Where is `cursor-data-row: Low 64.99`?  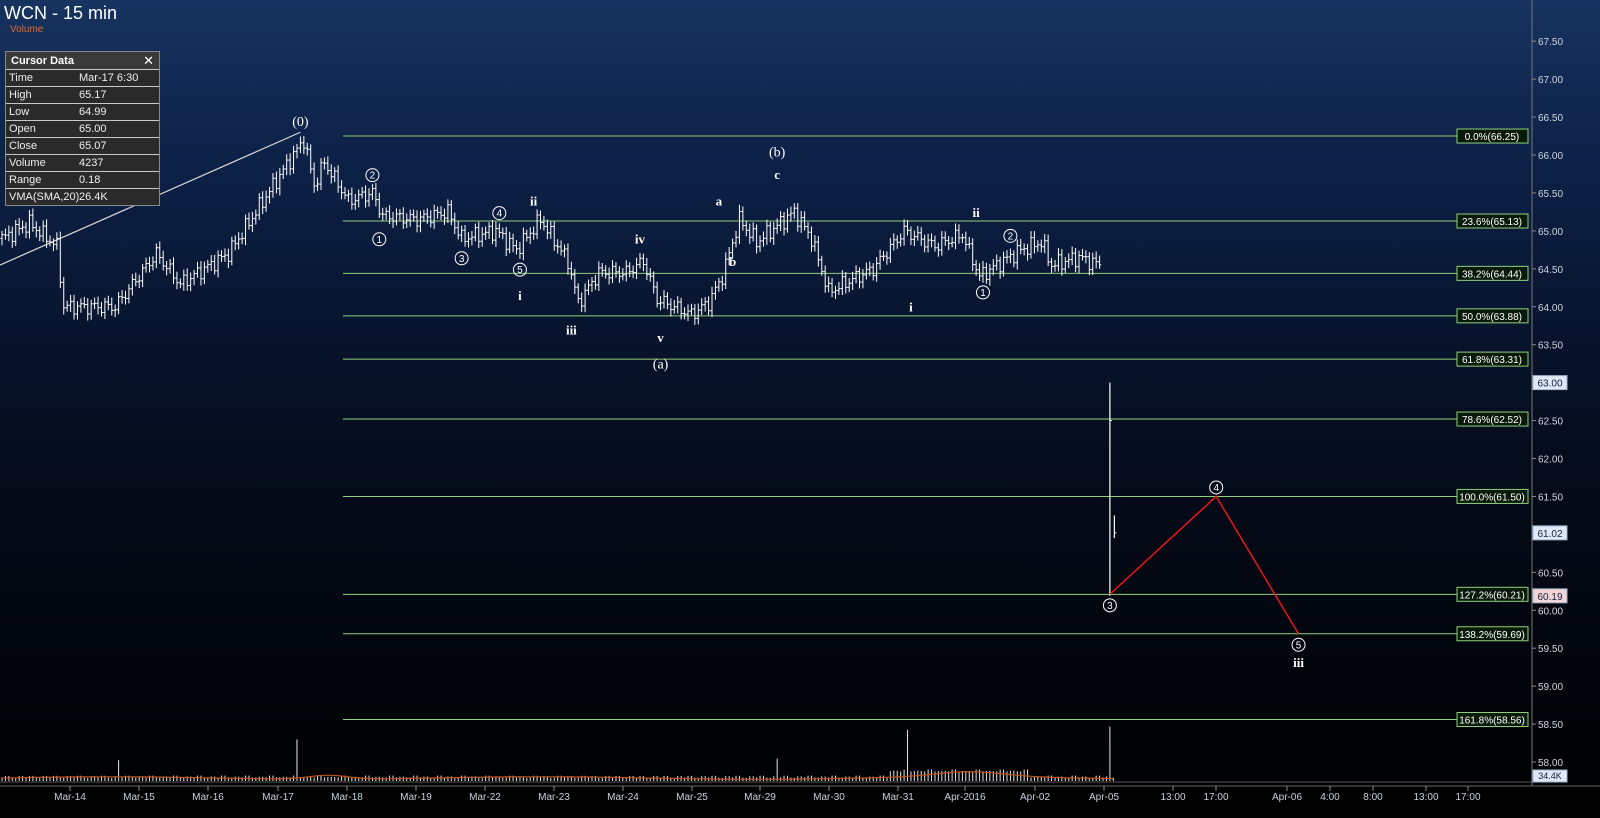 cursor-data-row: Low 64.99 is located at coordinates (82, 111).